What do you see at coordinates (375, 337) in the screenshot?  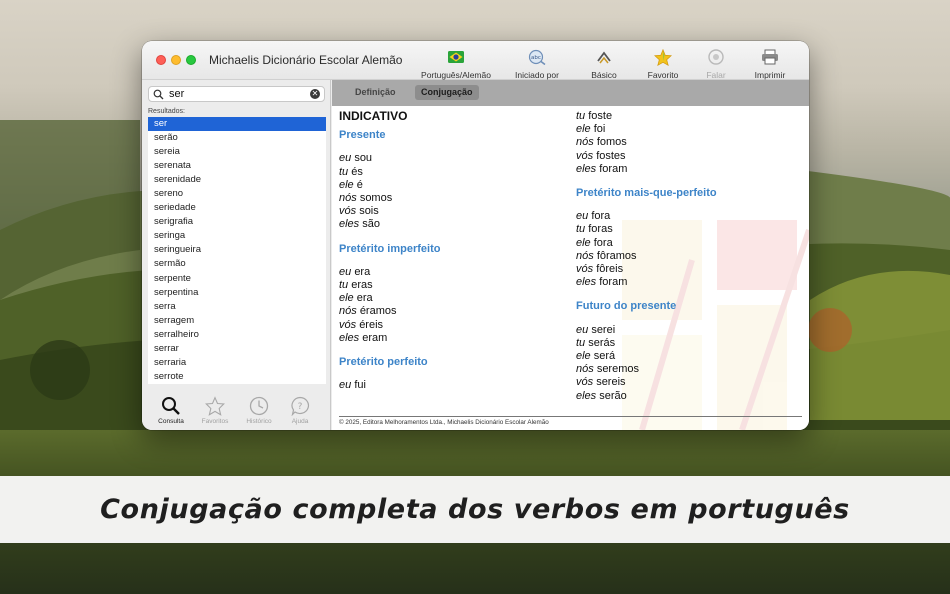 I see `verb-form: eram` at bounding box center [375, 337].